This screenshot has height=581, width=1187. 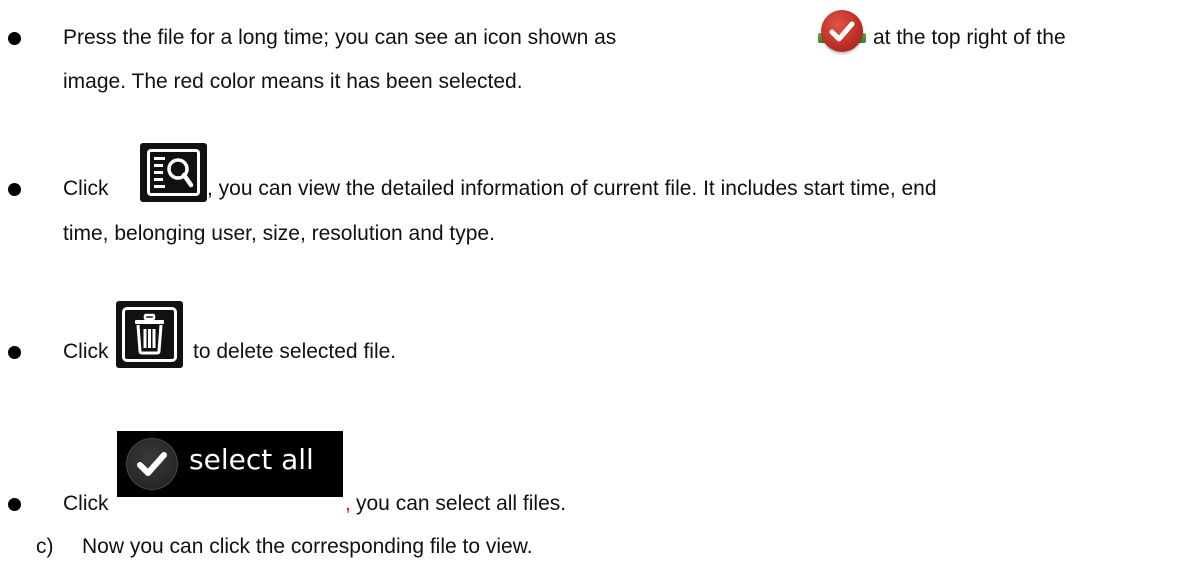 I want to click on detail-icon-frame, so click(x=173, y=172).